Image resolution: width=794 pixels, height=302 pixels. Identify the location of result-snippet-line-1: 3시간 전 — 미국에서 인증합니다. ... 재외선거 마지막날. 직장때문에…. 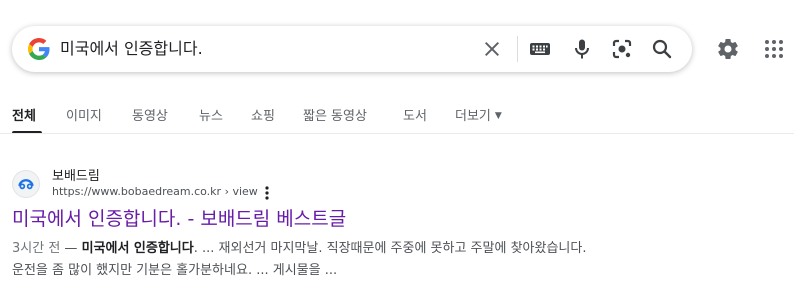
(299, 249).